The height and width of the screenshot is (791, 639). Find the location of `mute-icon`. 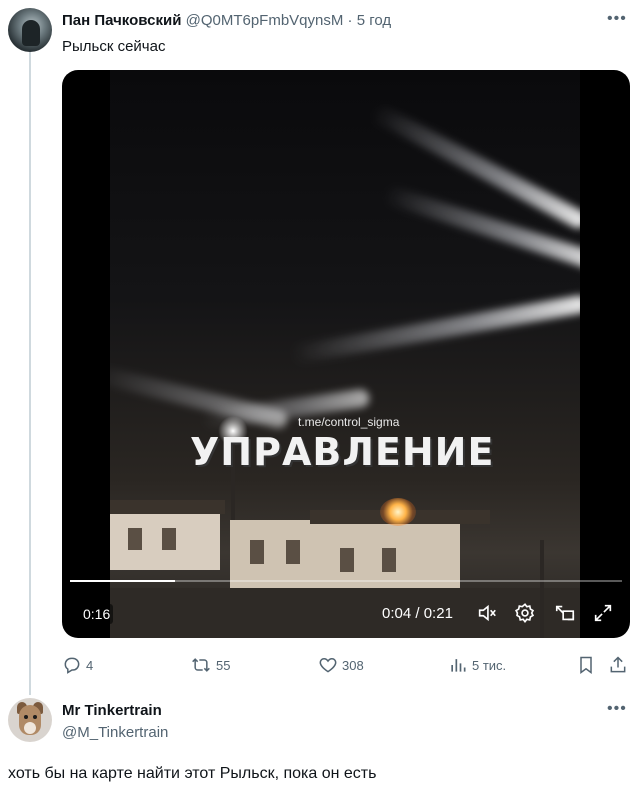

mute-icon is located at coordinates (487, 613).